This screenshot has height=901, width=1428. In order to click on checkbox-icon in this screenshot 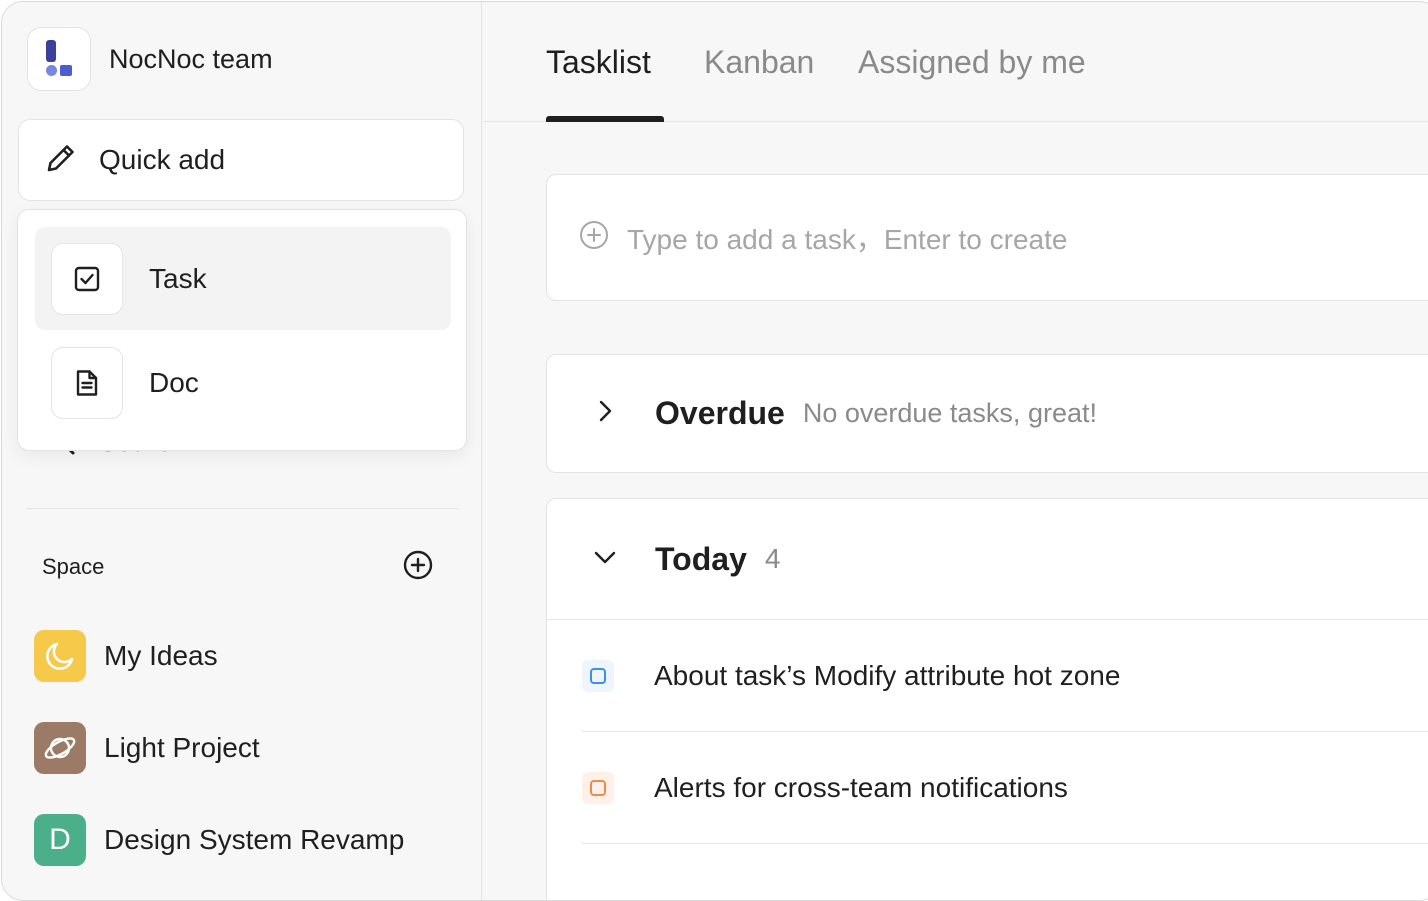, I will do `click(87, 278)`.